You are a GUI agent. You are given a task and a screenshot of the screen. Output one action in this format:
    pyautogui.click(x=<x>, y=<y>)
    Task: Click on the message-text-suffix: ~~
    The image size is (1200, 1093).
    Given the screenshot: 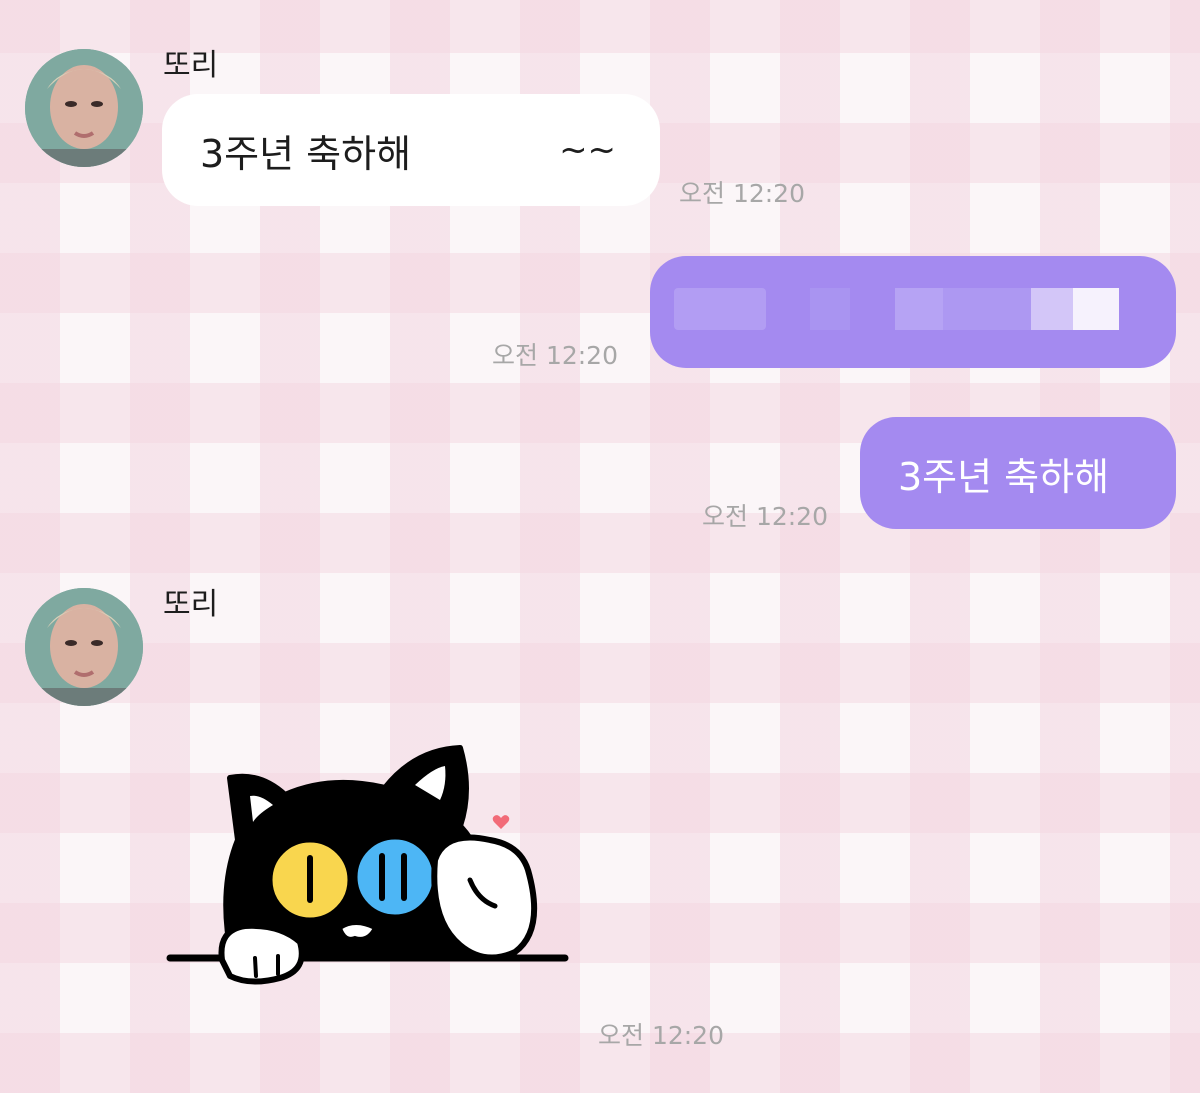 What is the action you would take?
    pyautogui.click(x=588, y=150)
    